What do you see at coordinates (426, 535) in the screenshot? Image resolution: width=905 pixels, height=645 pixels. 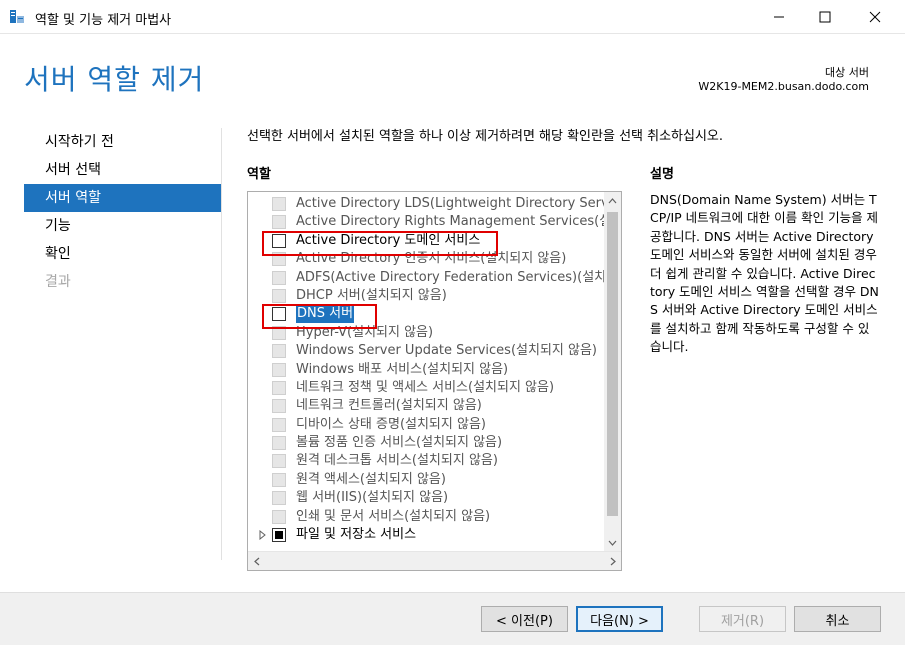 I see `role-row: 파일 및 저장소 서비스` at bounding box center [426, 535].